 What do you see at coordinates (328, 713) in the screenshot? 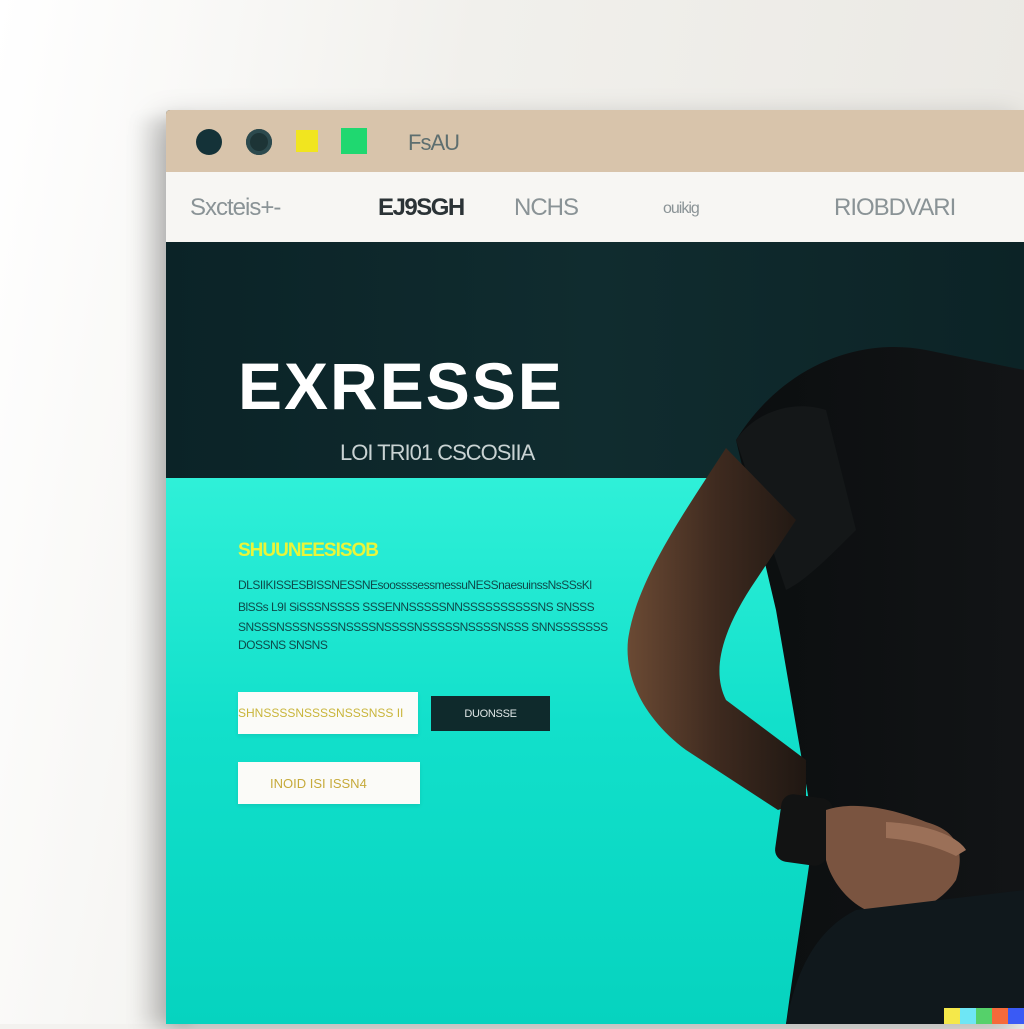
I see `signup-input` at bounding box center [328, 713].